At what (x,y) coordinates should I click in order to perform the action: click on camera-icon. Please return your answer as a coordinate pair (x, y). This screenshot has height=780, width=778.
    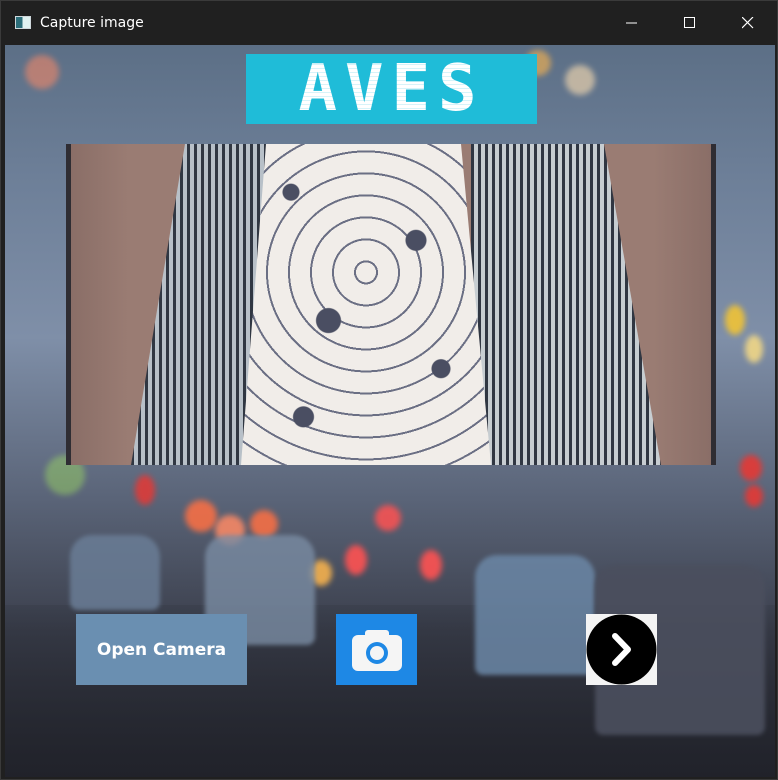
    Looking at the image, I should click on (376, 650).